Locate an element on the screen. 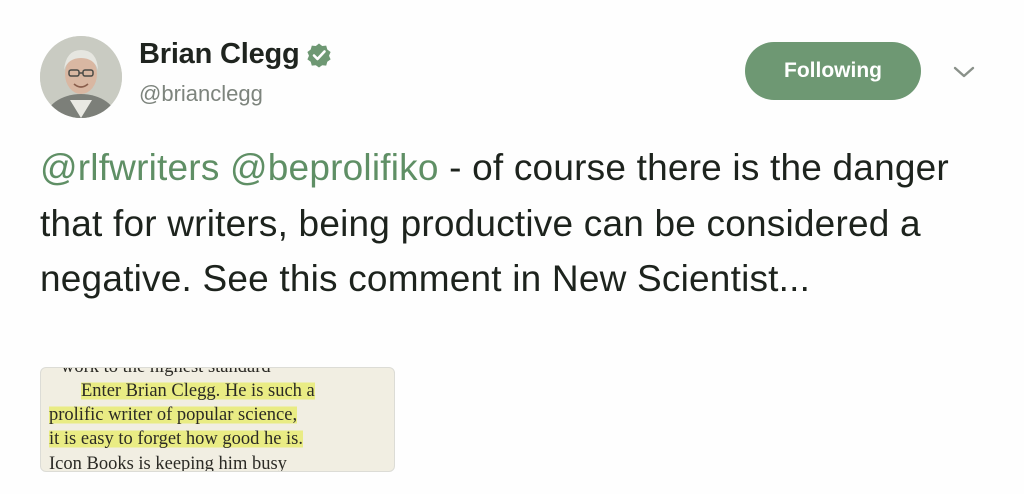 The height and width of the screenshot is (494, 1024). user-name-row: Brian Clegg is located at coordinates (235, 54).